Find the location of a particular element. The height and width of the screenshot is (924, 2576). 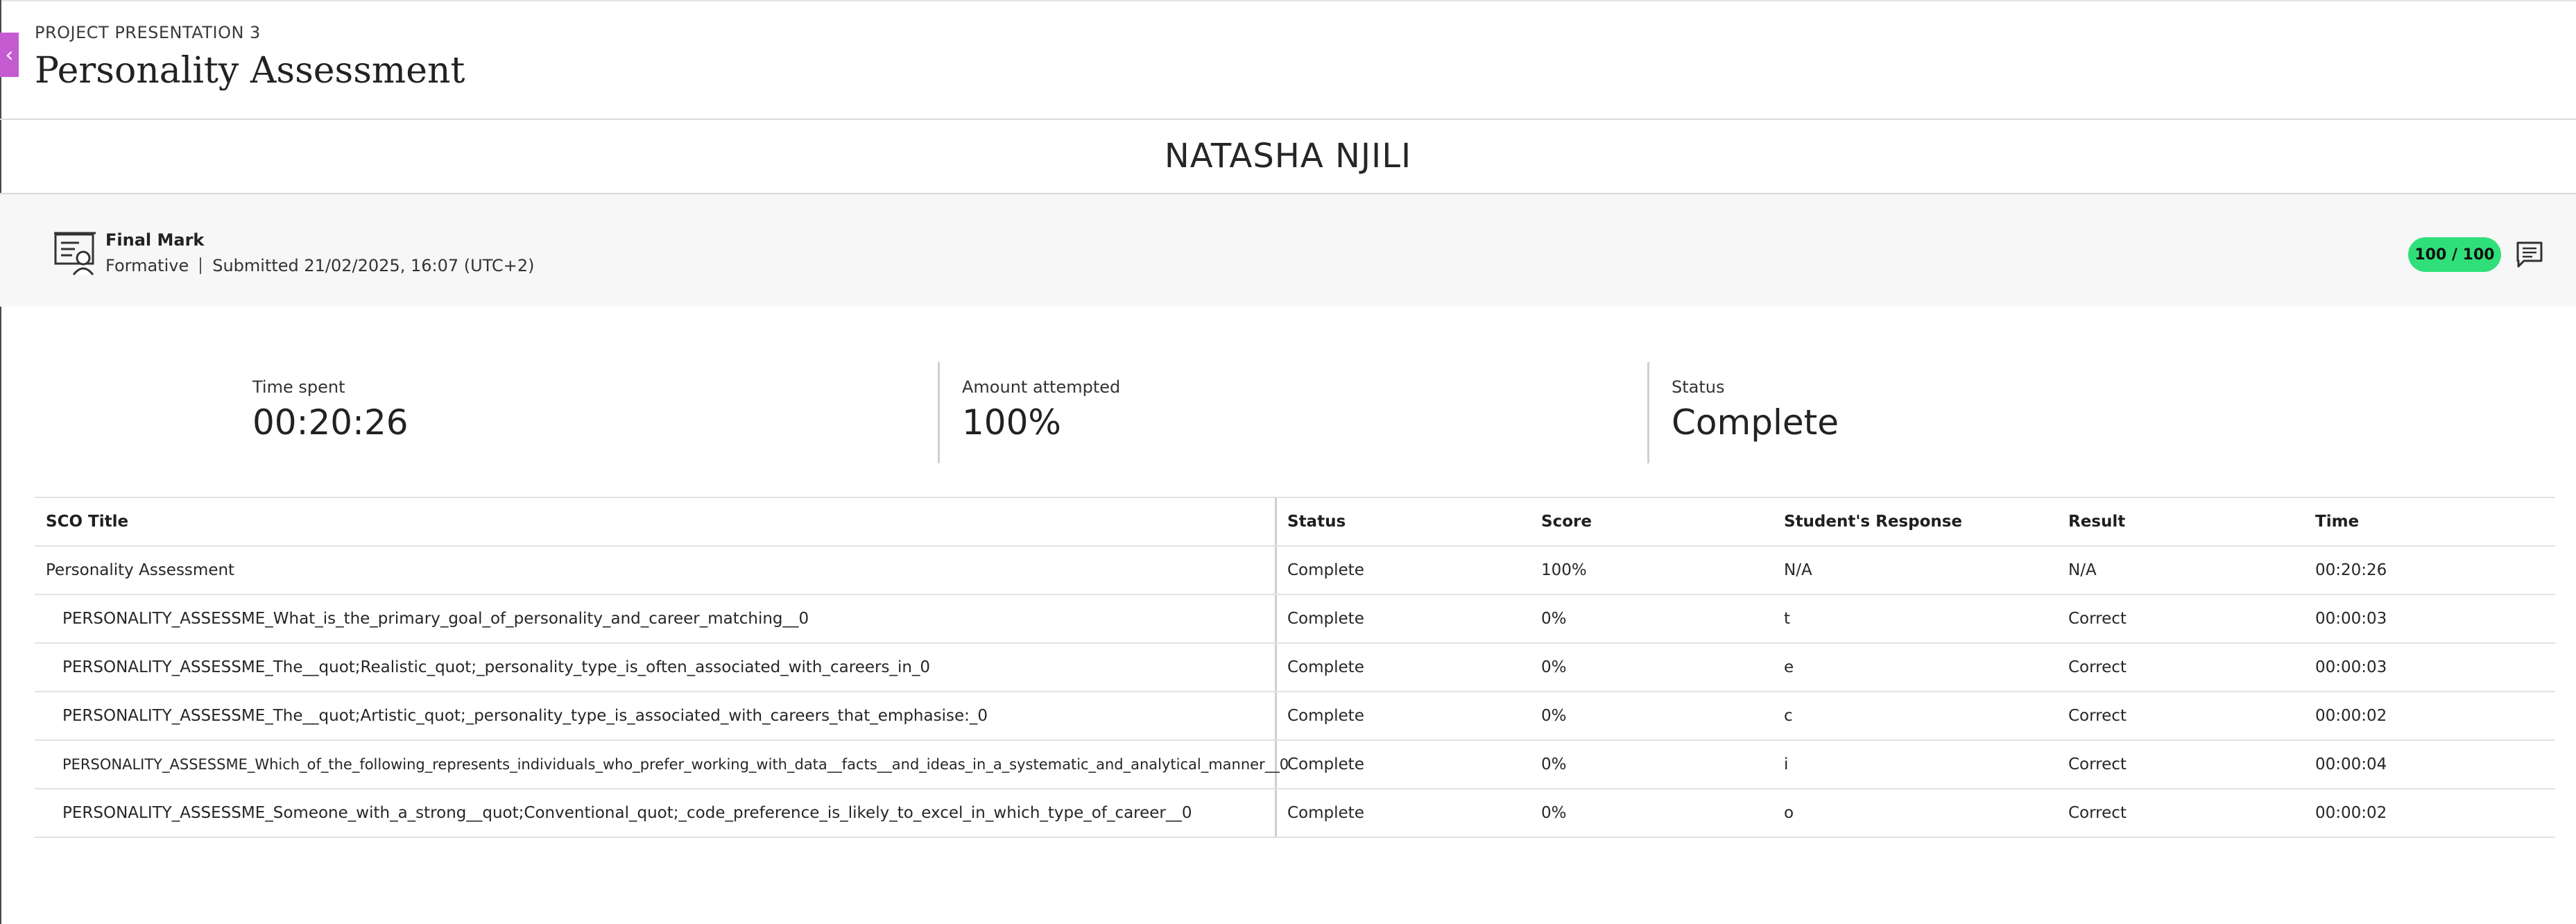

sco-time: 00:20:26 is located at coordinates (2351, 570).